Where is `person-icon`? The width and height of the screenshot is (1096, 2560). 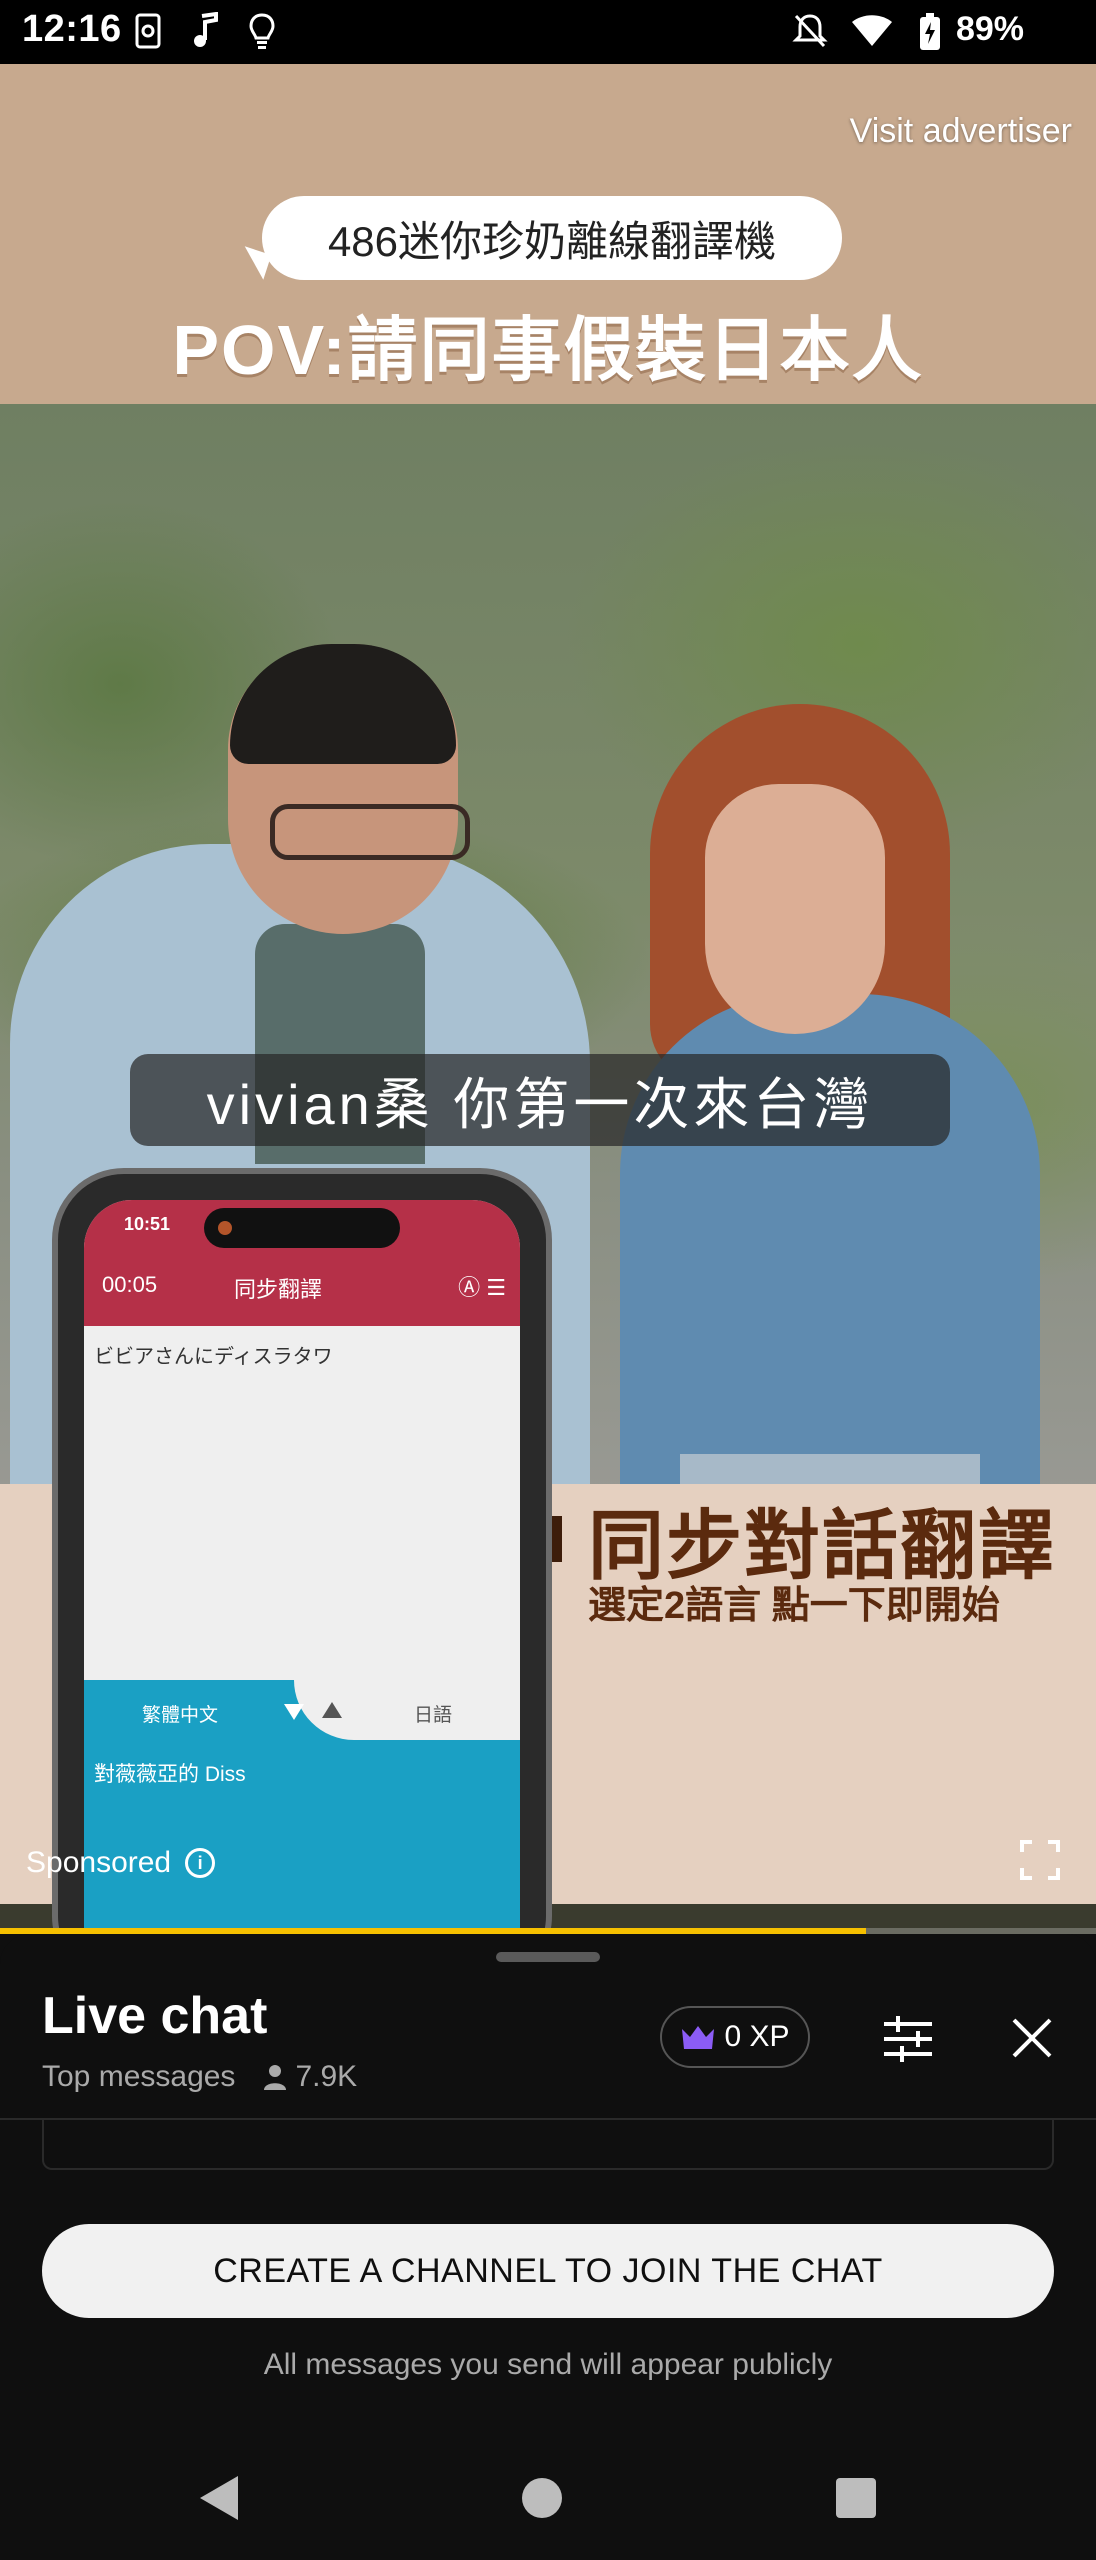
person-icon is located at coordinates (275, 2077).